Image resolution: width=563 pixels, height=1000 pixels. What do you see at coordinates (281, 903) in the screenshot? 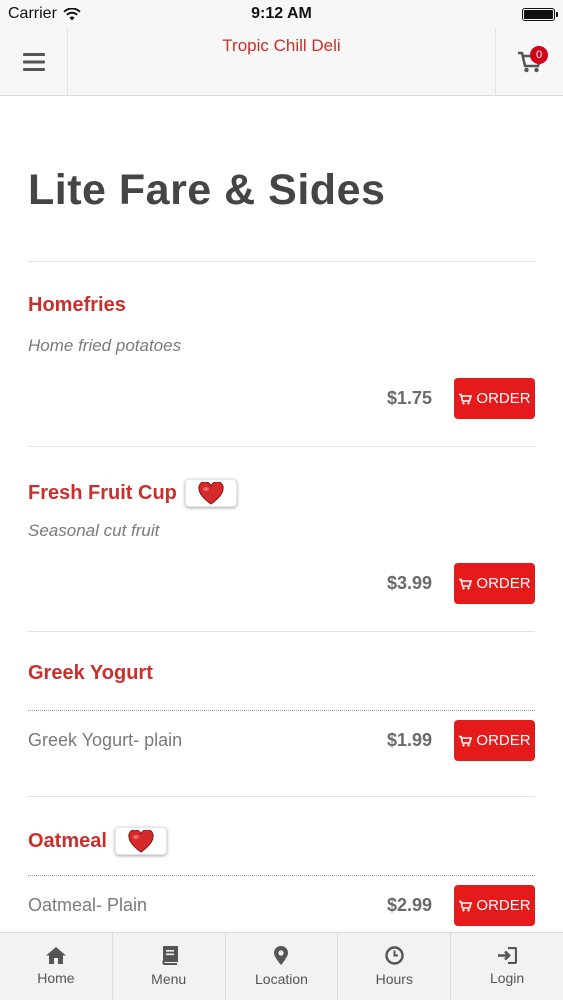
I see `variant-row: Oatmeal- Plain $2.99 ORDER` at bounding box center [281, 903].